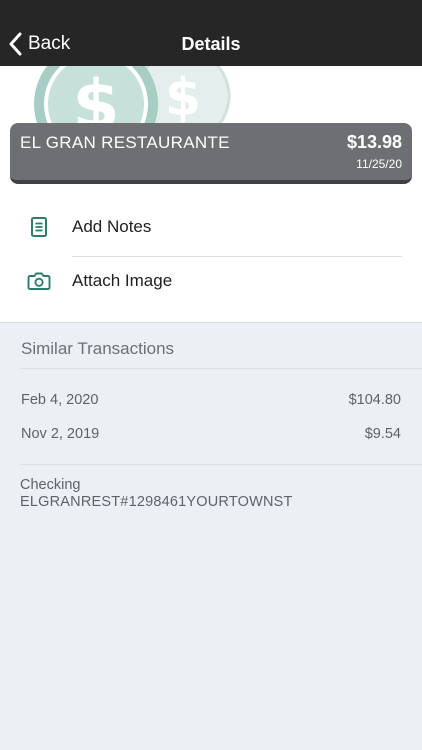 This screenshot has height=750, width=422. What do you see at coordinates (125, 142) in the screenshot?
I see `merchant-name: EL GRAN RESTAURANTE` at bounding box center [125, 142].